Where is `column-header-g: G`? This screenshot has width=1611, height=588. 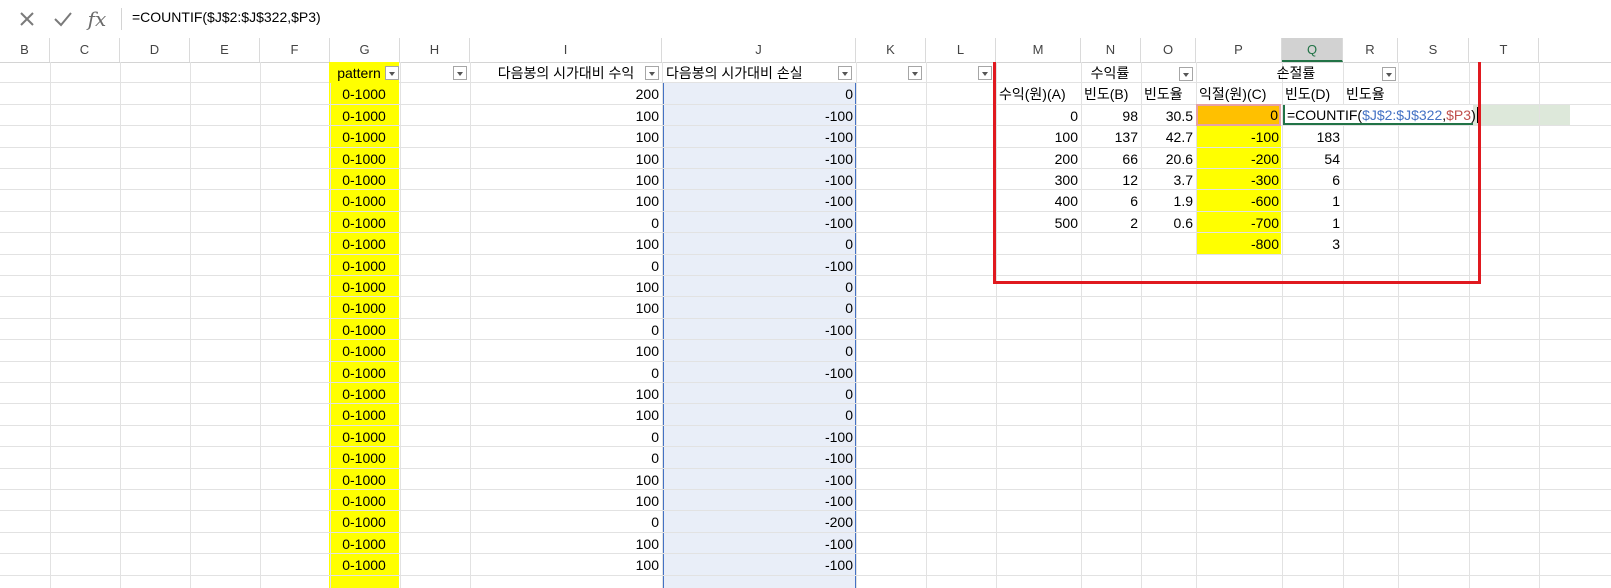
column-header-g: G is located at coordinates (365, 50).